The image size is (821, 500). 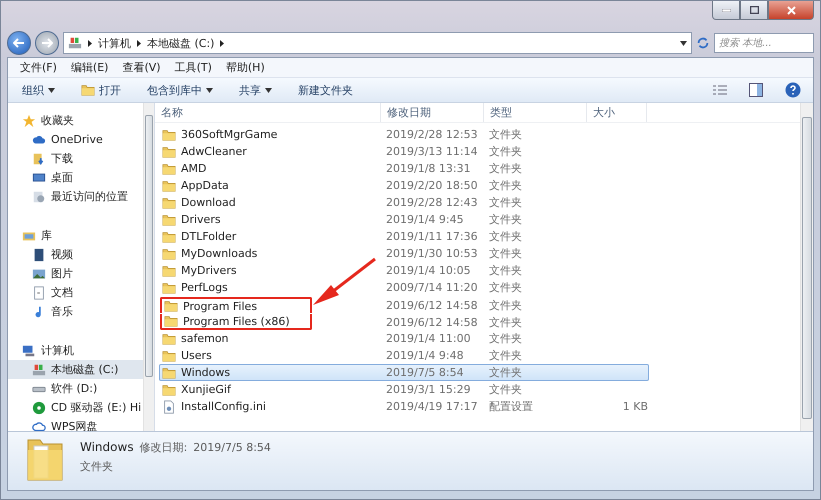 I want to click on back-arrow-icon, so click(x=19, y=43).